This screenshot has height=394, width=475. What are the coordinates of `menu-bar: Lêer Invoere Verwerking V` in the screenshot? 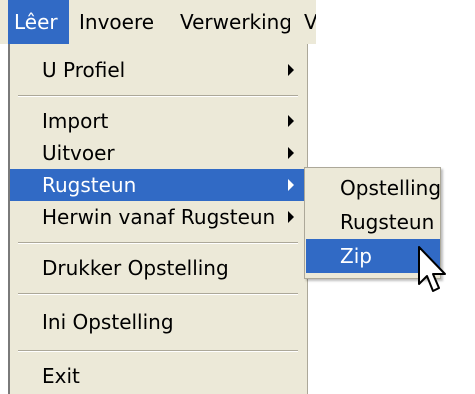 It's located at (158, 22).